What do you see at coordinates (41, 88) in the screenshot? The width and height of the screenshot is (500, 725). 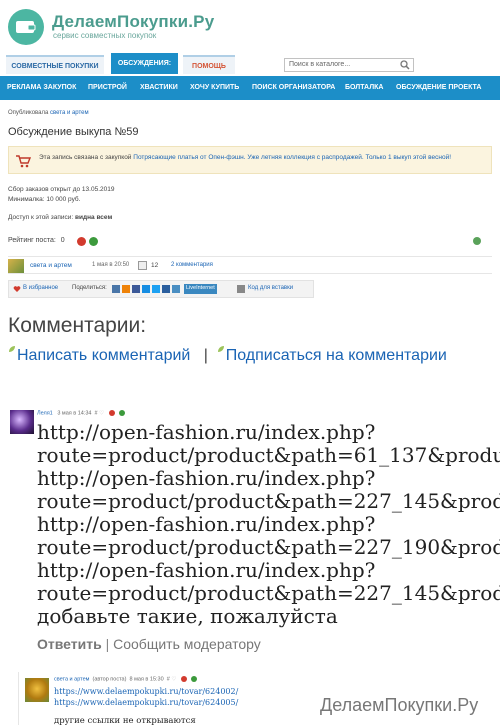 I see `nav-purchase-ads: РЕКЛАМА ЗАКУПОК` at bounding box center [41, 88].